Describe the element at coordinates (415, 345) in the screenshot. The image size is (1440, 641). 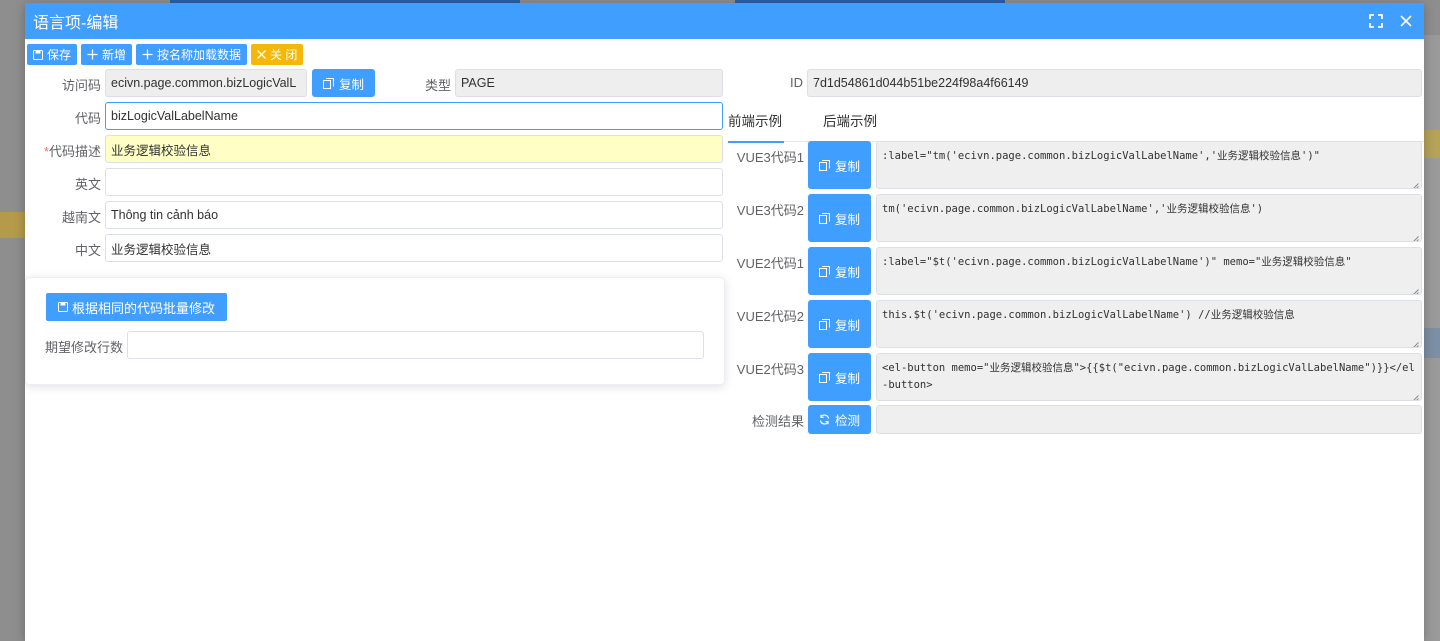
I see `expected-rows-input` at that location.